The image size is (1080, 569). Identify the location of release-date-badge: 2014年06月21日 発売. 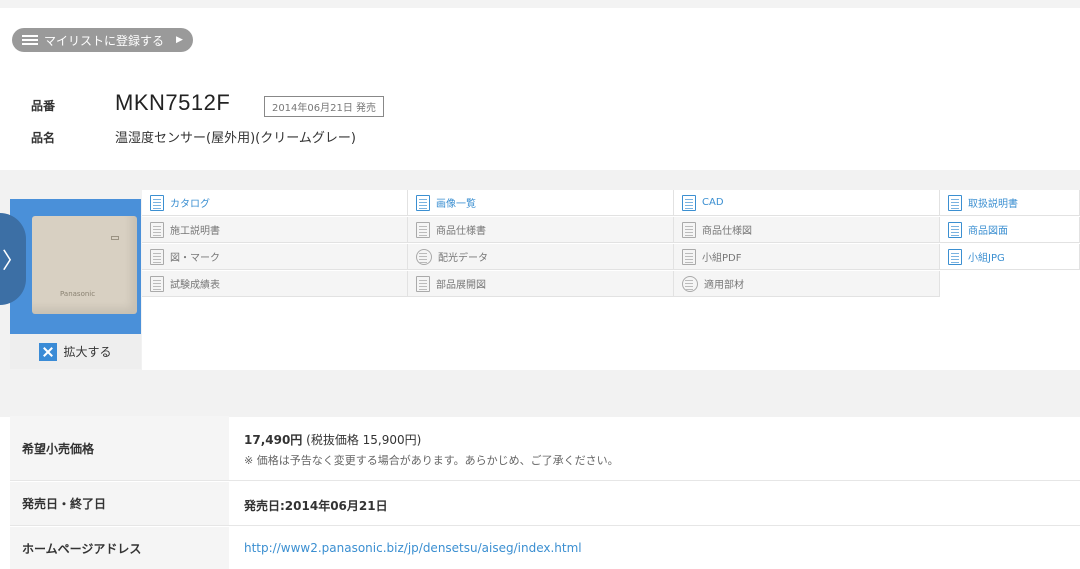
(324, 106).